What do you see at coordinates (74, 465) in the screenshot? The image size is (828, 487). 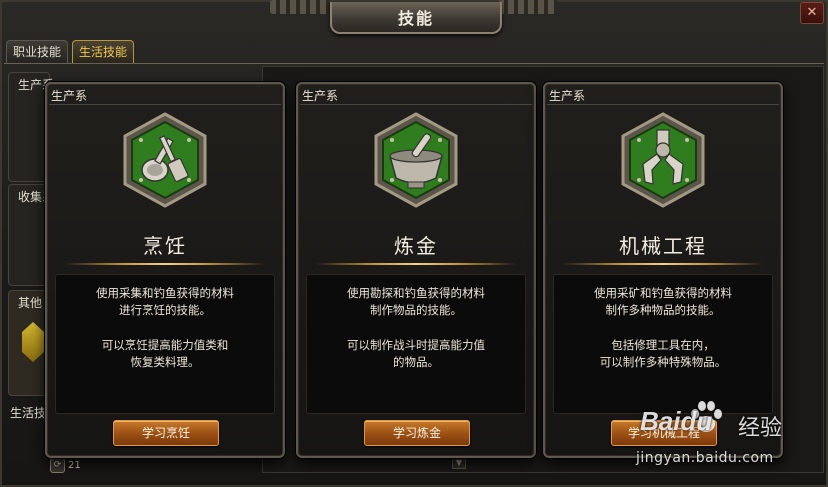 I see `counter-value: 21` at bounding box center [74, 465].